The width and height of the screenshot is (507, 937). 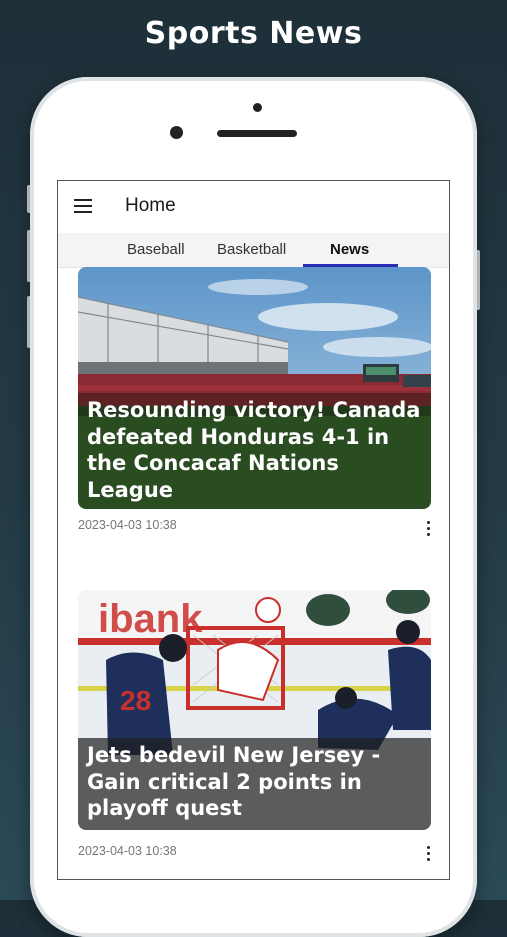 What do you see at coordinates (253, 33) in the screenshot?
I see `promo-title: Sports News` at bounding box center [253, 33].